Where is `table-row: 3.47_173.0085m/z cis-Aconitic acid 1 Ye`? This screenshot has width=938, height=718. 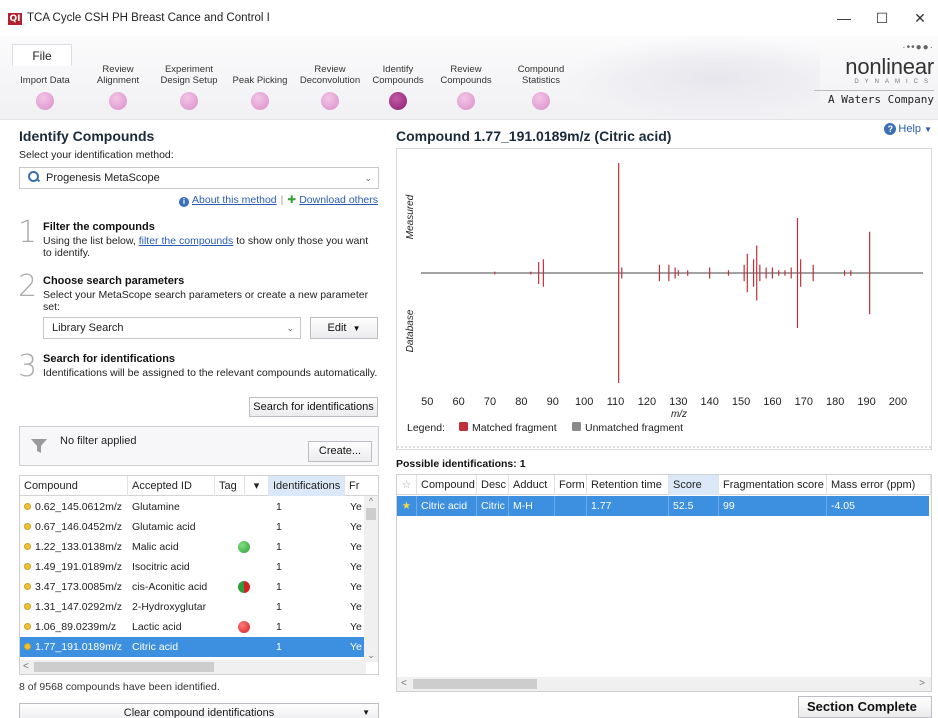
table-row: 3.47_173.0085m/z cis-Aconitic acid 1 Ye is located at coordinates (193, 587).